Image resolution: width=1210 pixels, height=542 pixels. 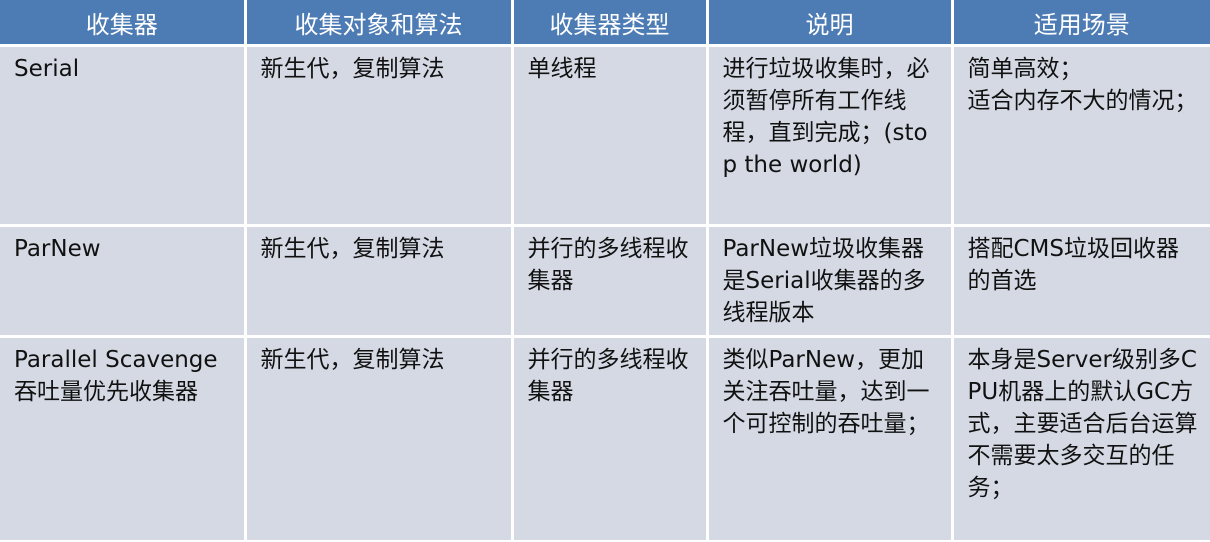 I want to click on cell-description: 类似ParNew，更加关注吞吐量，达到一个可控制的吞吐量；, so click(x=830, y=439).